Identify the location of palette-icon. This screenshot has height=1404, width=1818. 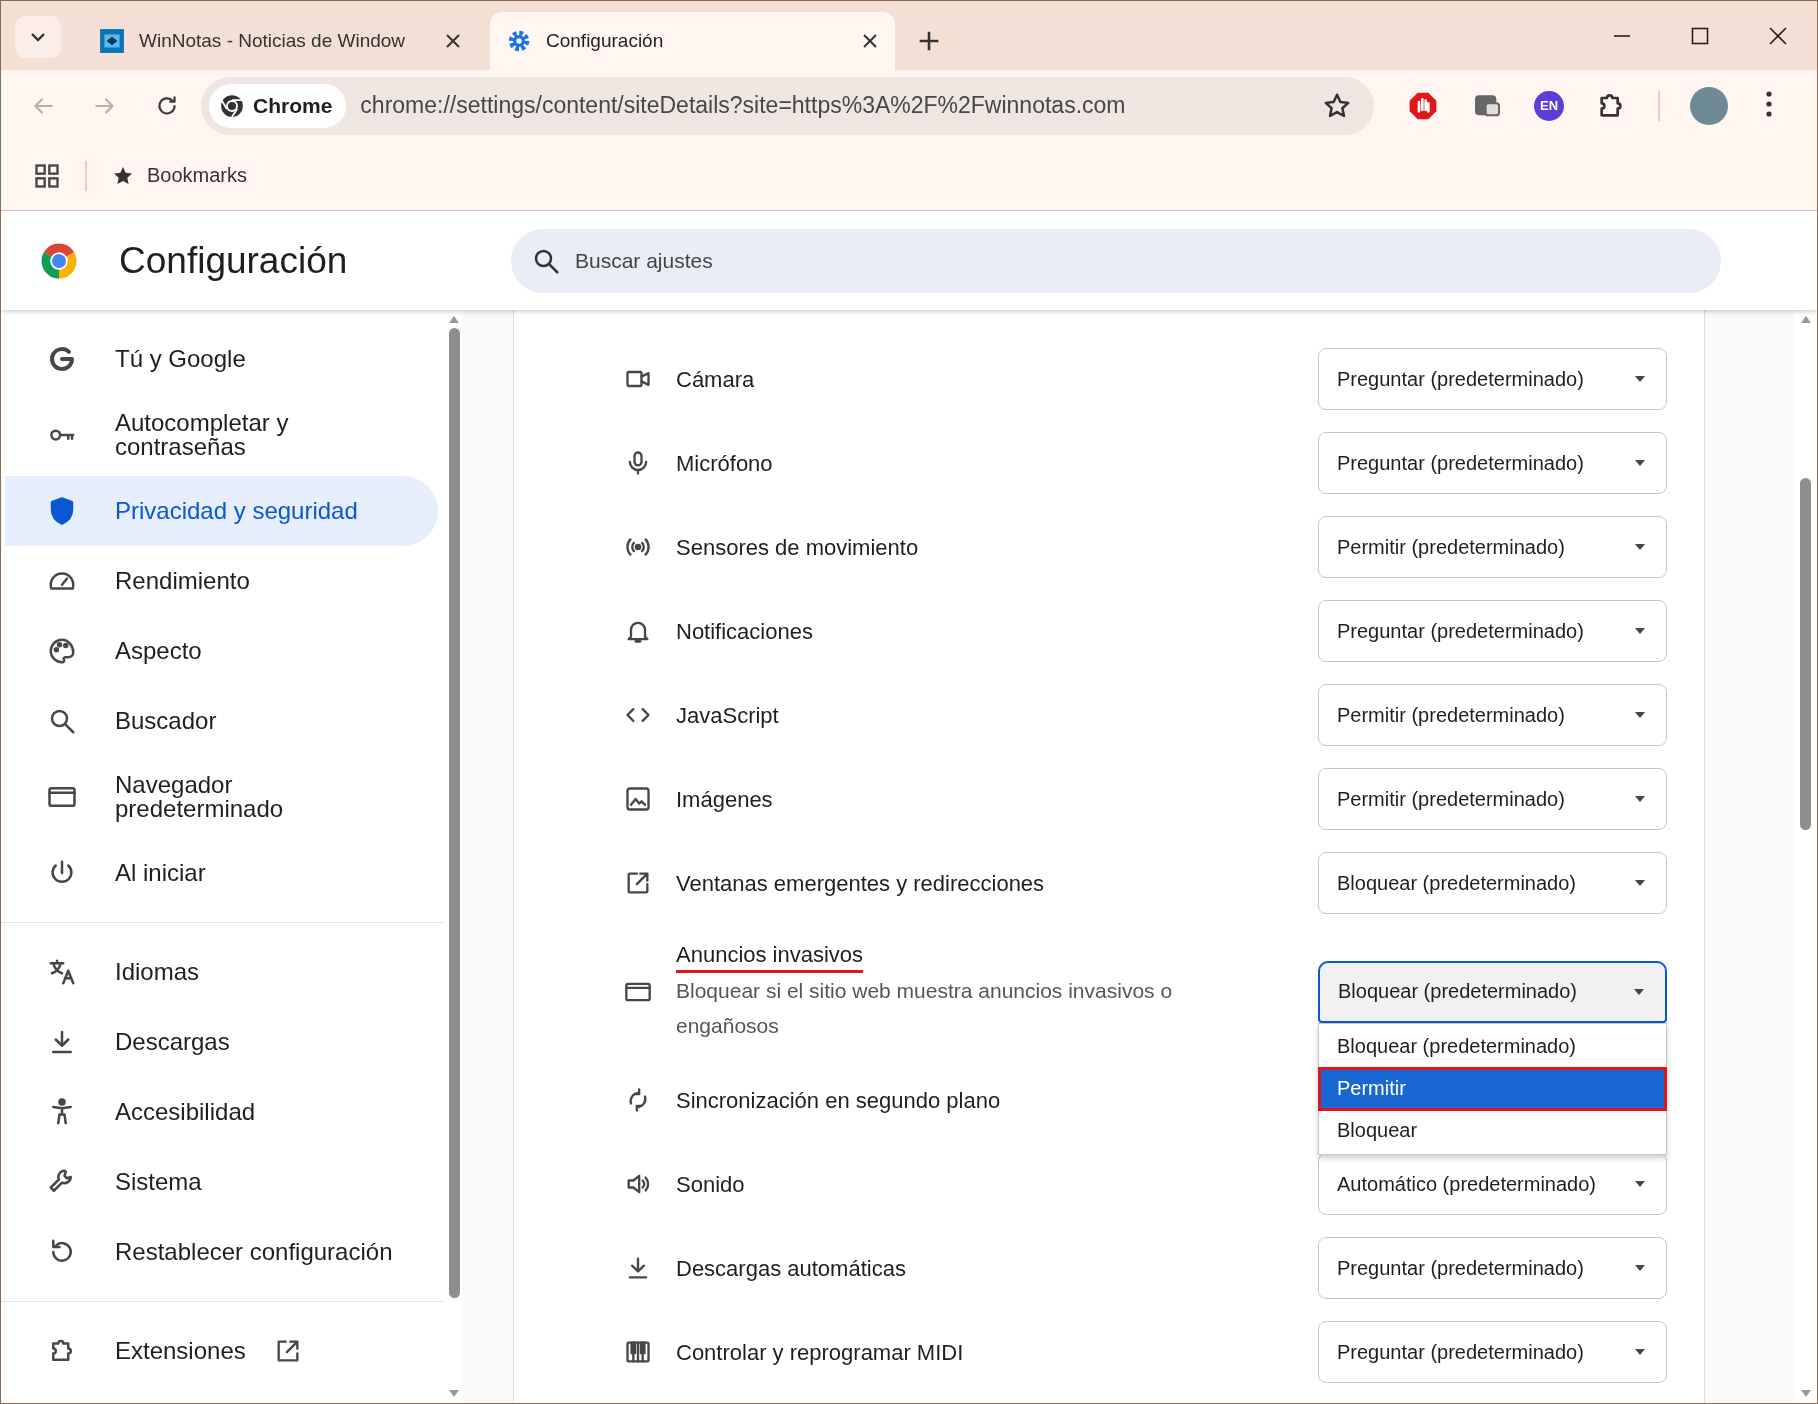
(62, 651).